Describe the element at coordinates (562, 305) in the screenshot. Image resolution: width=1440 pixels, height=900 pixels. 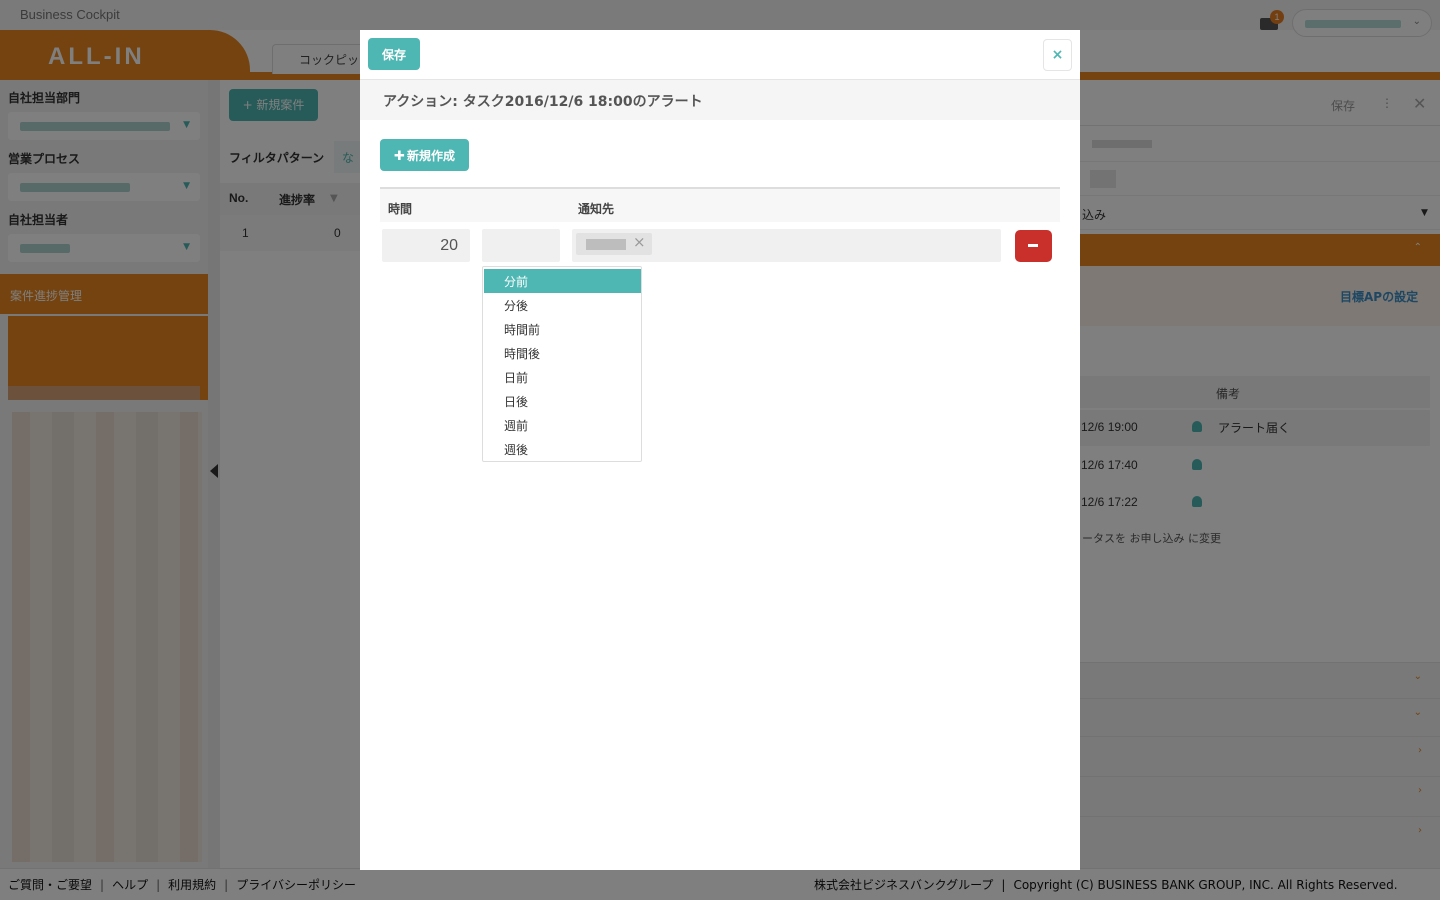
I see `unit-option: 分後` at that location.